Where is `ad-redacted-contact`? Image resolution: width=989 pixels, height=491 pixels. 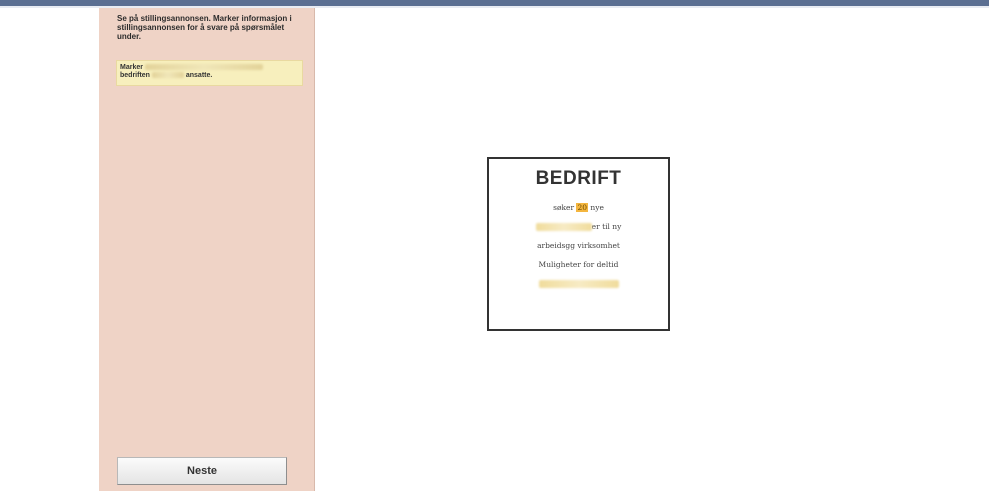
ad-redacted-contact is located at coordinates (578, 284).